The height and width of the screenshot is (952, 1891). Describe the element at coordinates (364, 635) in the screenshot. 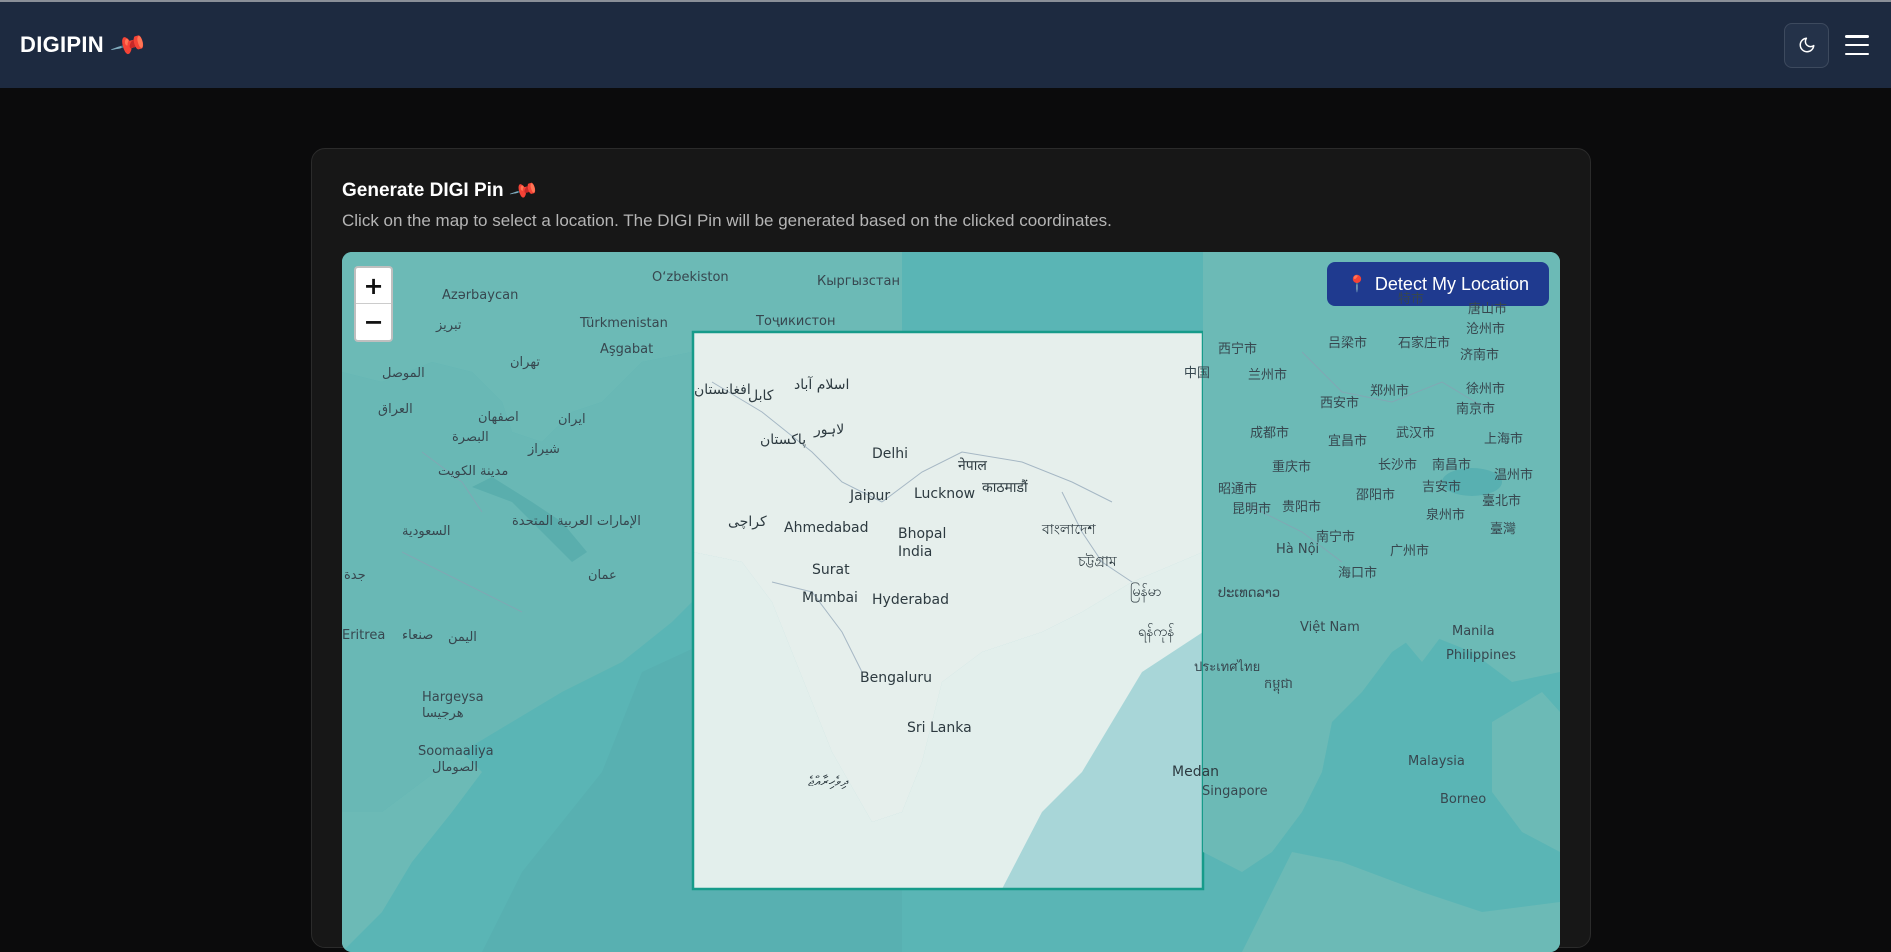

I see `map-label: Eritrea` at that location.